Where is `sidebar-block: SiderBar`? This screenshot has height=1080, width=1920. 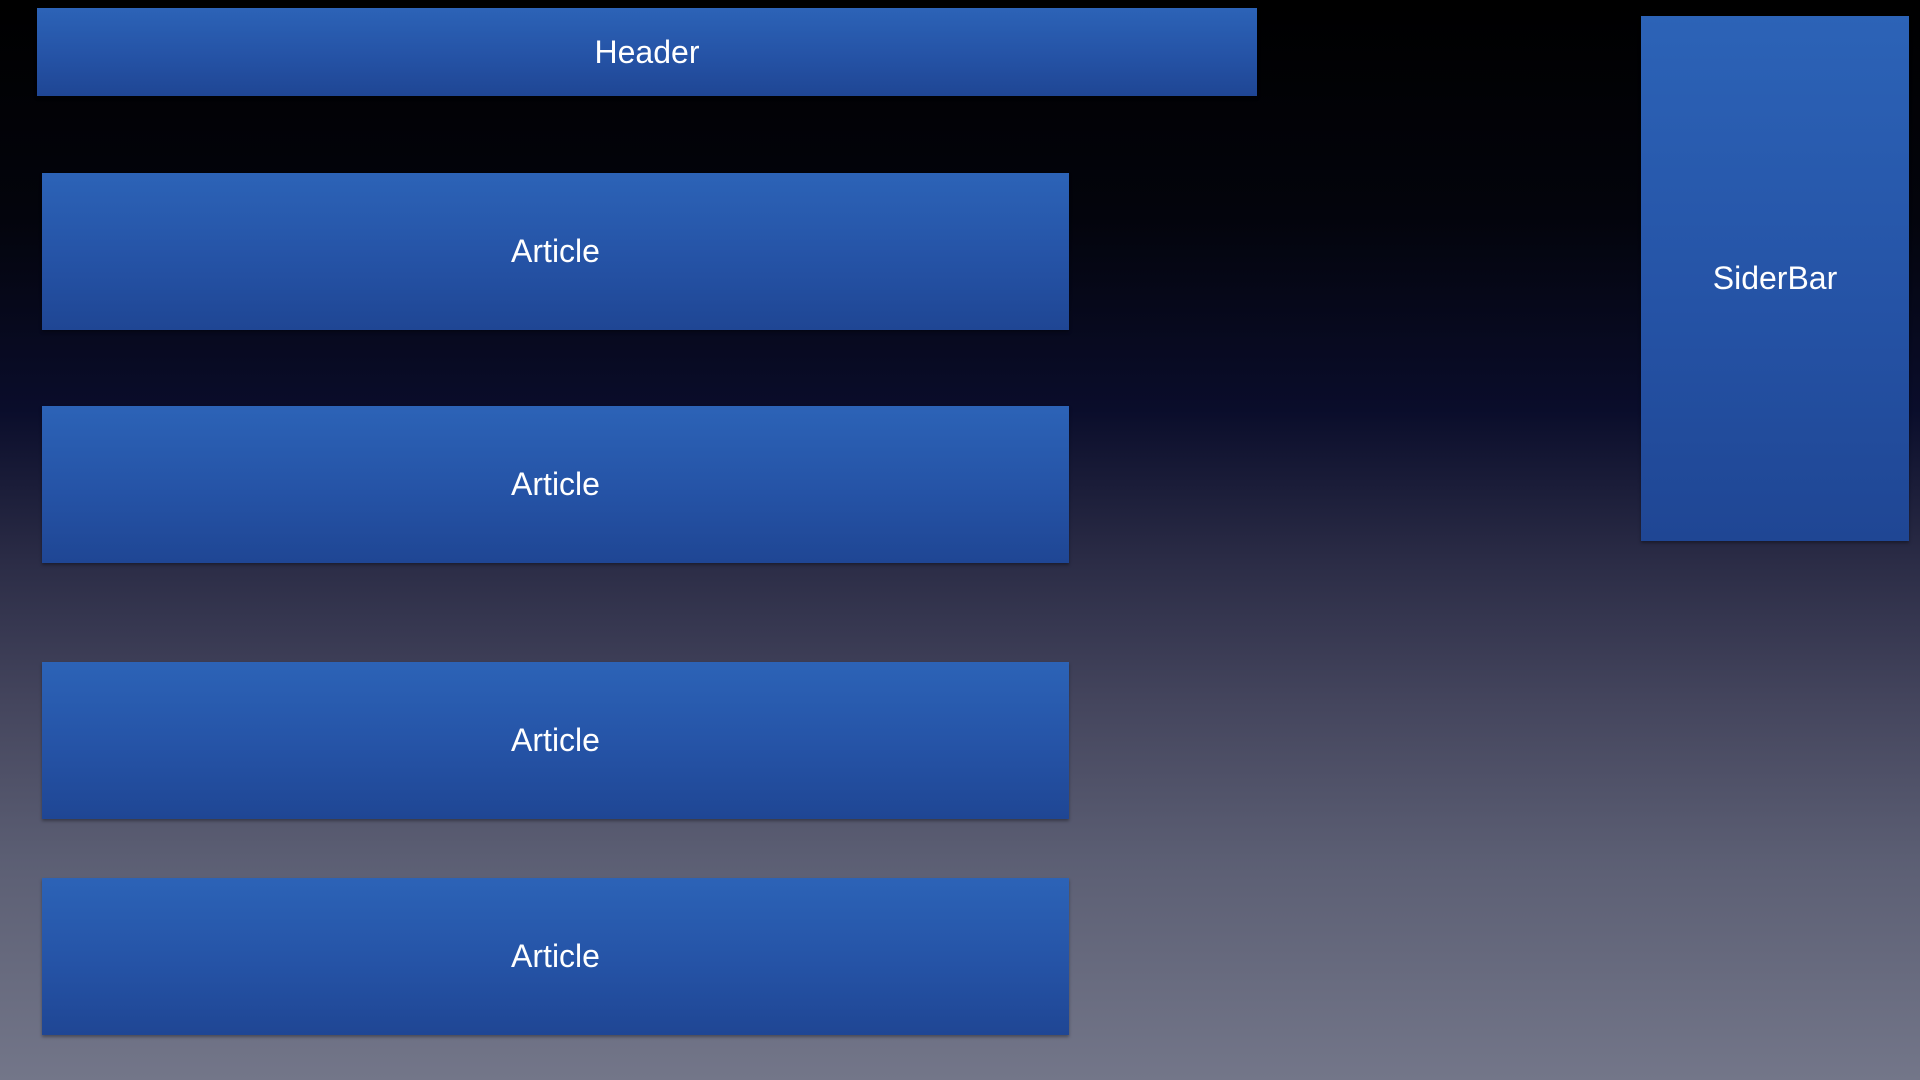
sidebar-block: SiderBar is located at coordinates (1775, 278).